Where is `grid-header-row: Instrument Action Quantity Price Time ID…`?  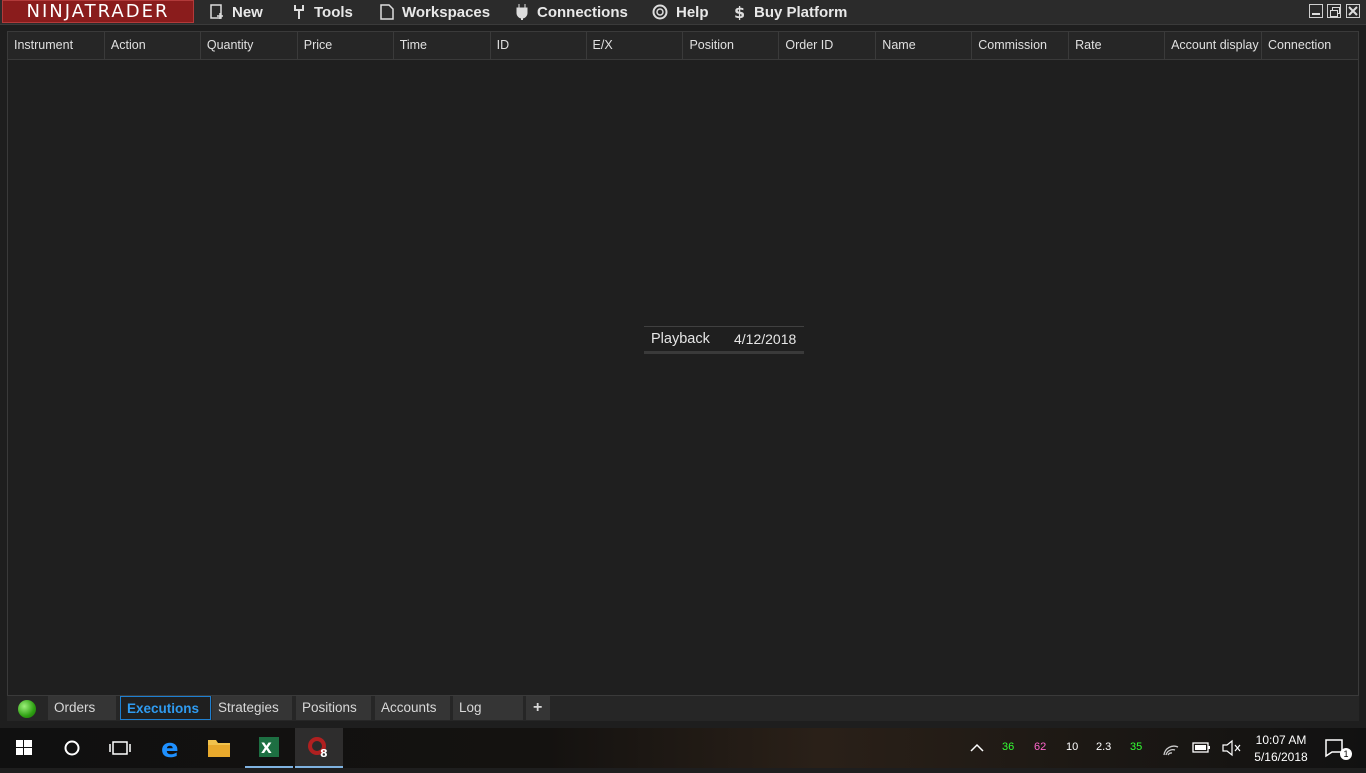
grid-header-row: Instrument Action Quantity Price Time ID… is located at coordinates (683, 46).